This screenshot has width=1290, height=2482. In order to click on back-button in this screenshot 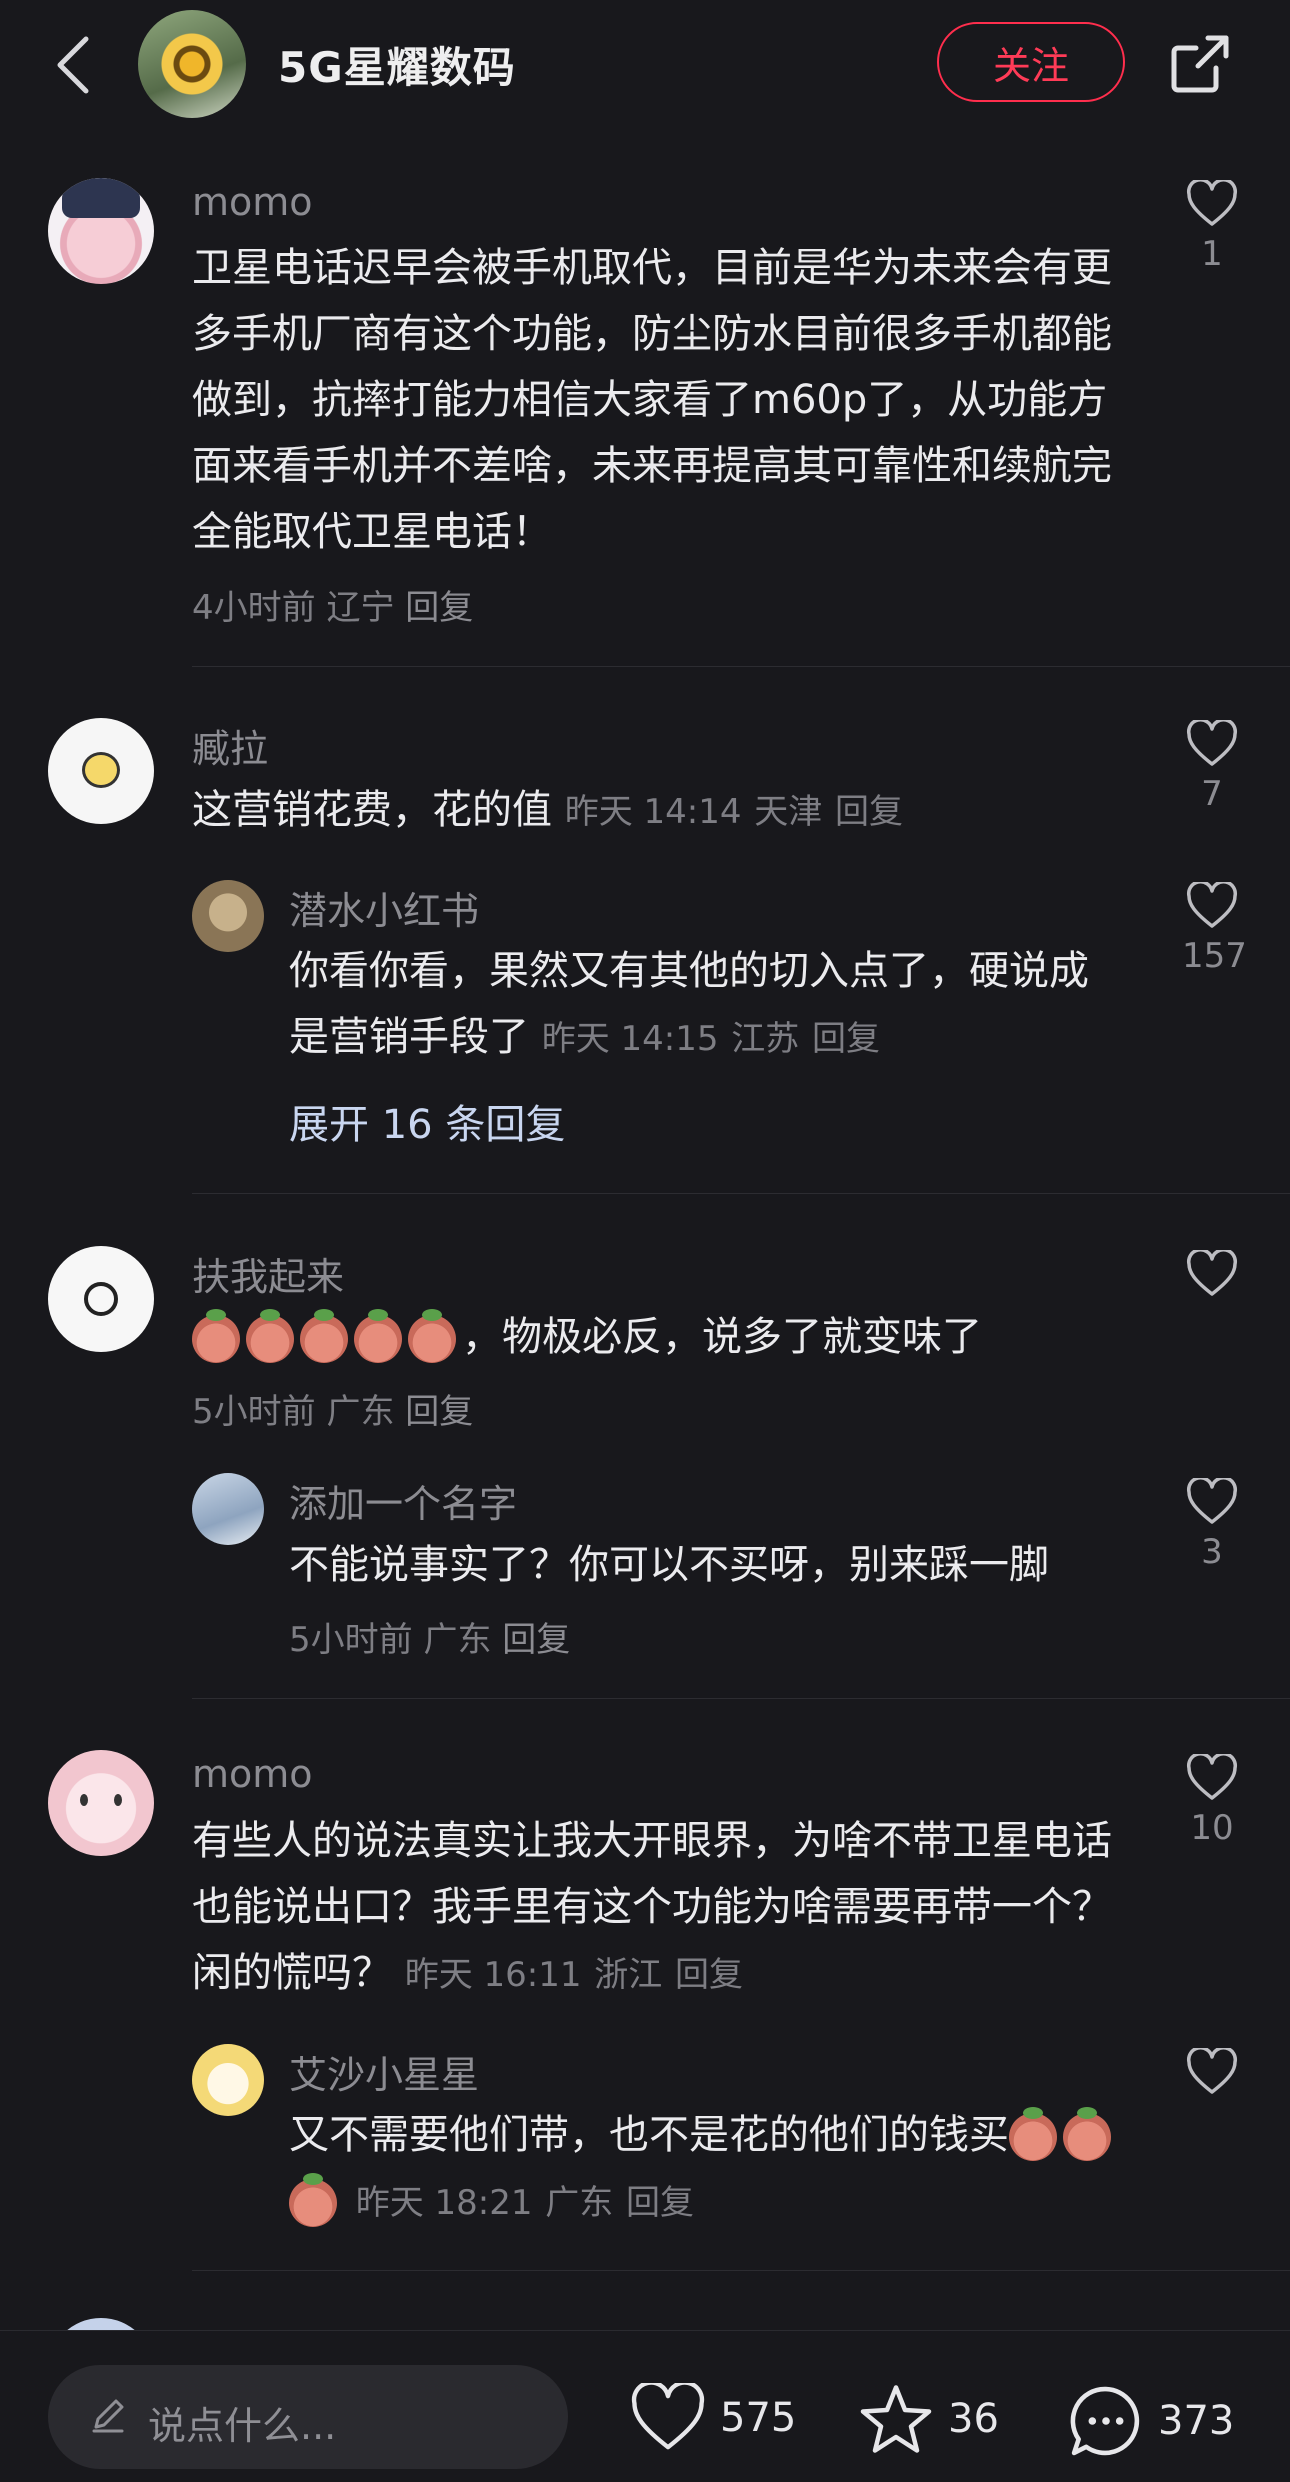, I will do `click(73, 65)`.